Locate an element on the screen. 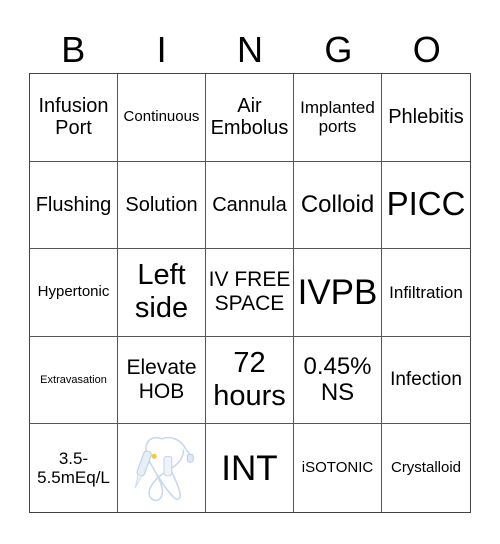 The image size is (500, 544). cell-label: INT is located at coordinates (249, 468).